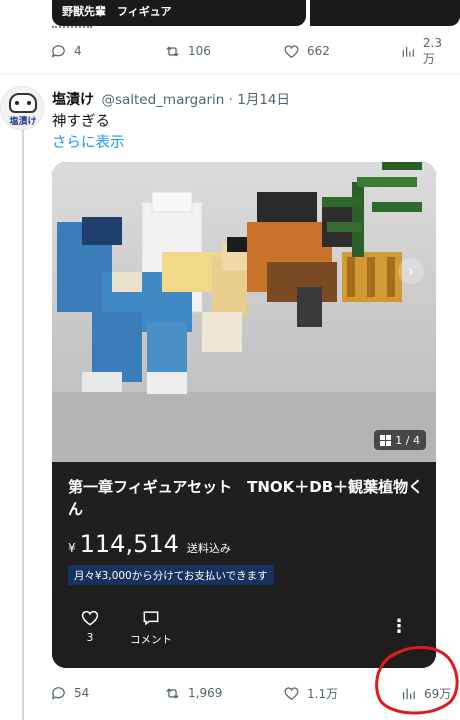  I want to click on heart-icon, so click(90, 618).